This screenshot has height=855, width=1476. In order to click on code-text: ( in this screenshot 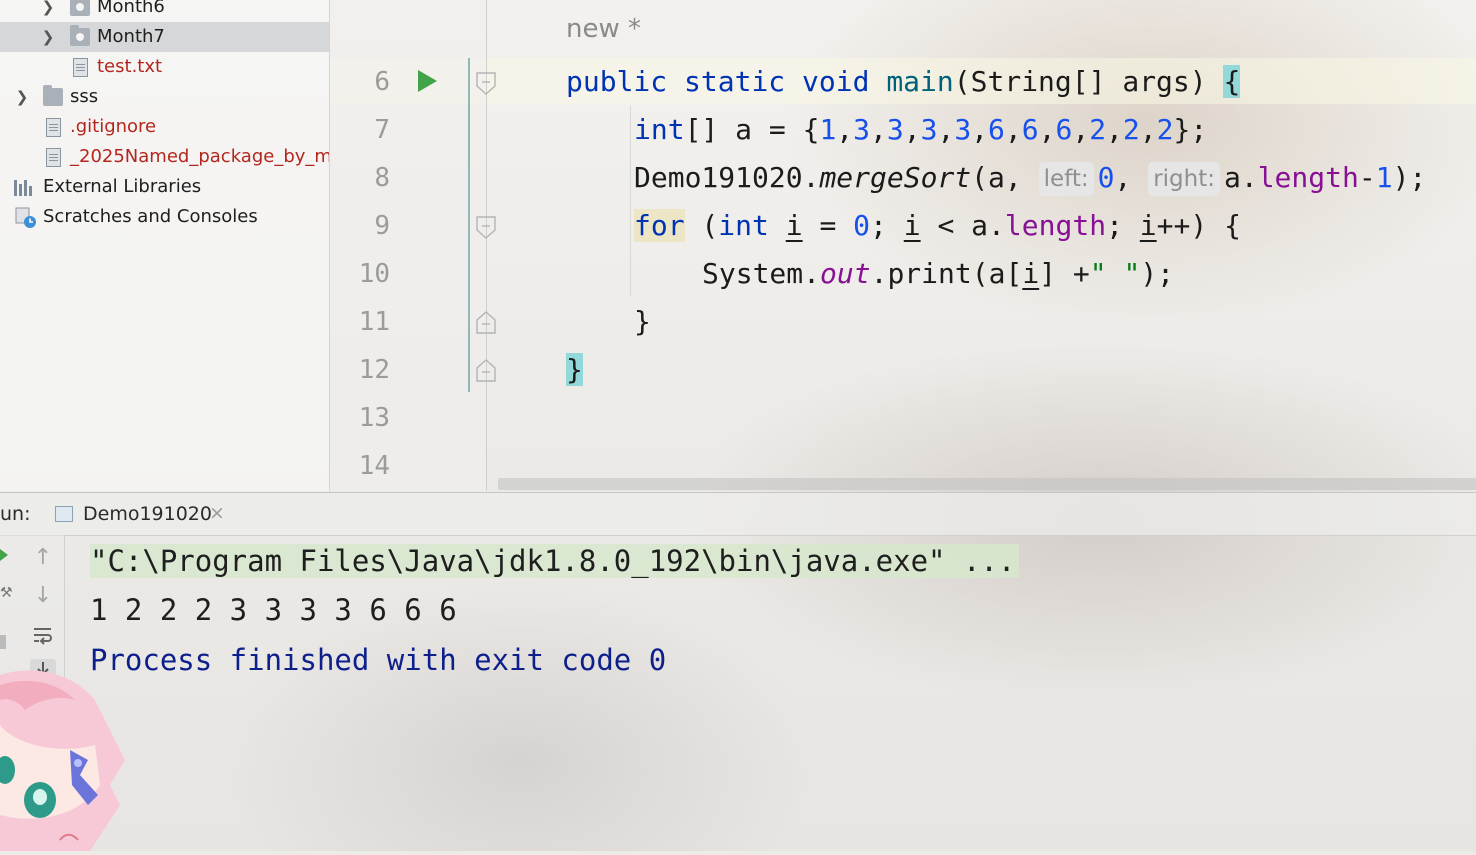, I will do `click(701, 225)`.